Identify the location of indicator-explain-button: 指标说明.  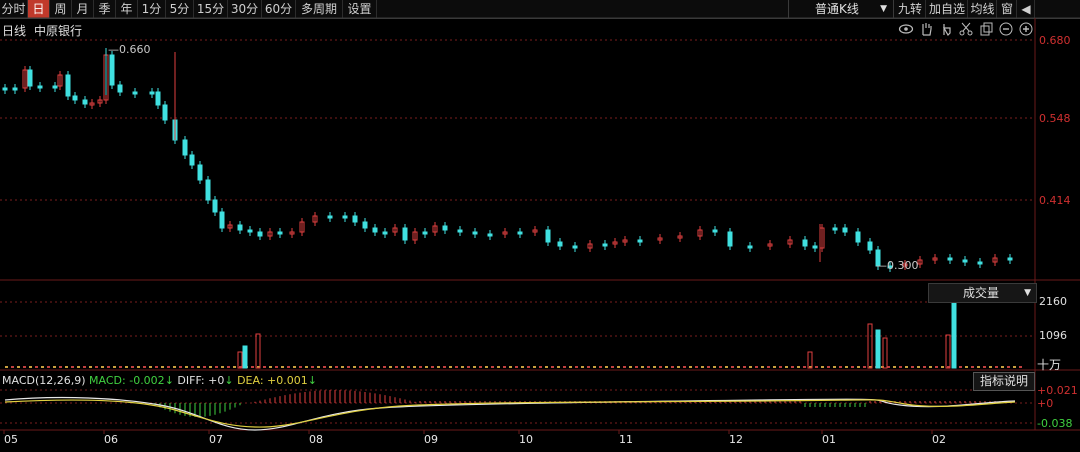
(1004, 381).